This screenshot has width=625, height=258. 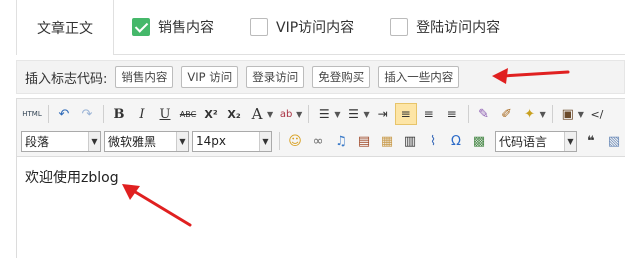 I want to click on select-value: 段落, so click(x=37, y=141).